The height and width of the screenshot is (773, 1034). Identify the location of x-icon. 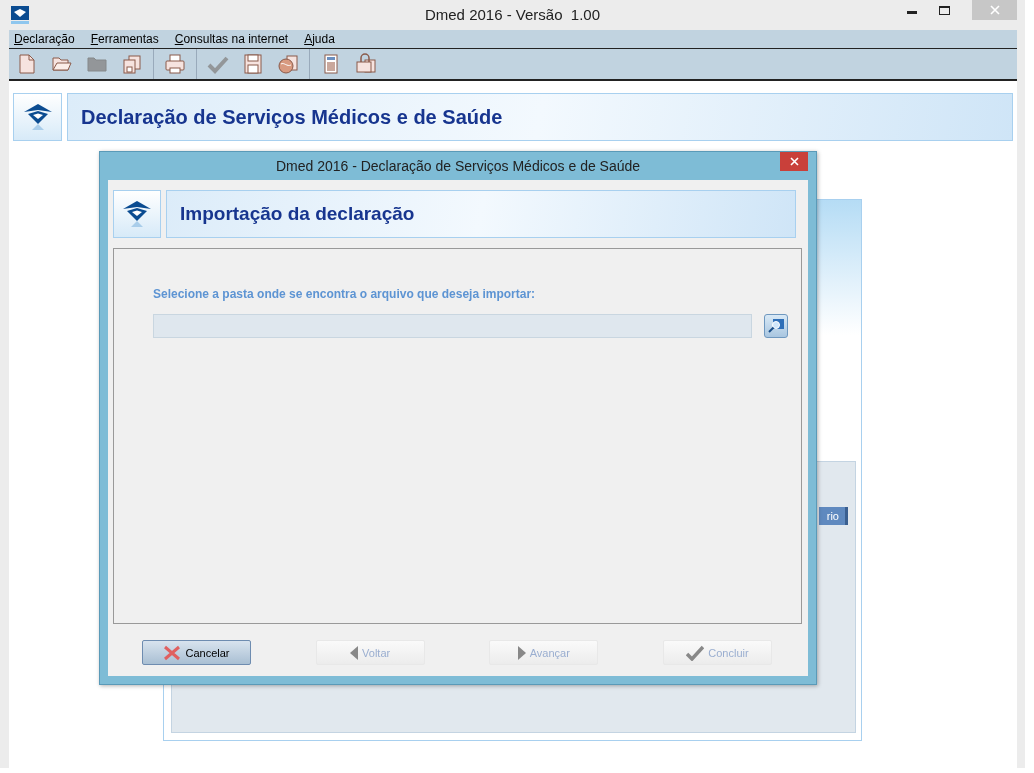
(172, 652).